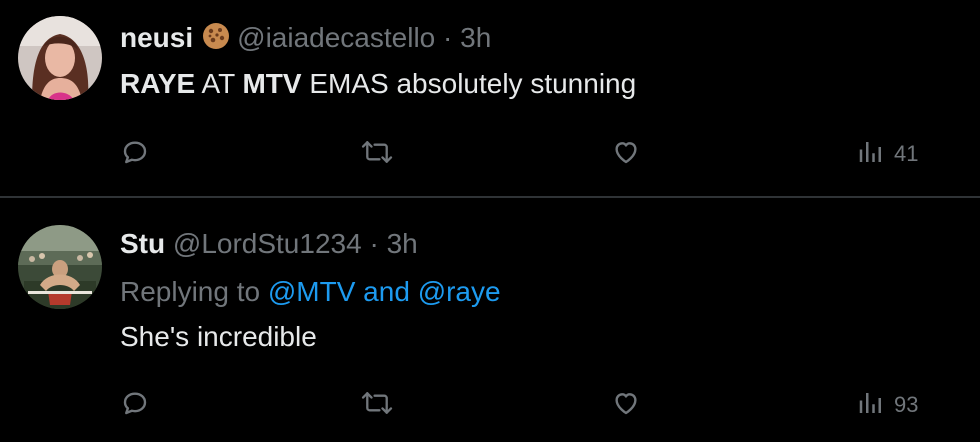 This screenshot has height=442, width=980. What do you see at coordinates (490, 197) in the screenshot?
I see `tweet-divider` at bounding box center [490, 197].